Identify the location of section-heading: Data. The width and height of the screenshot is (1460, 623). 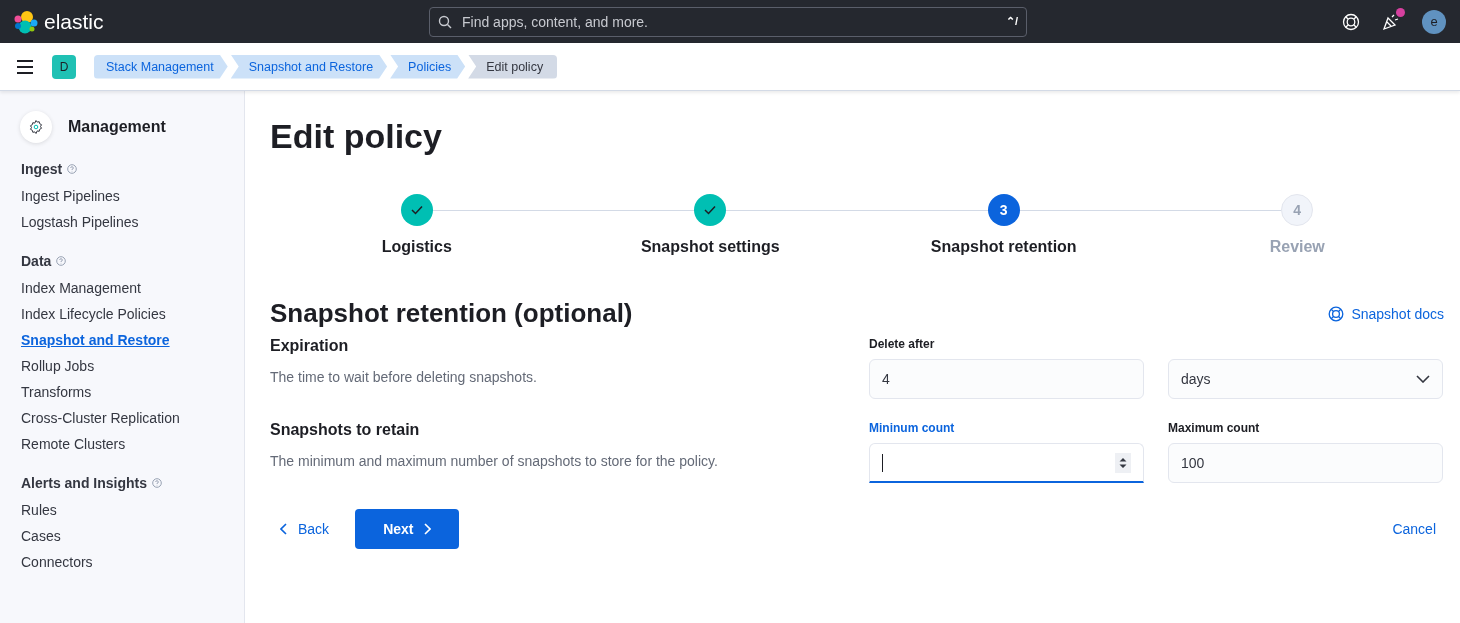
(36, 261).